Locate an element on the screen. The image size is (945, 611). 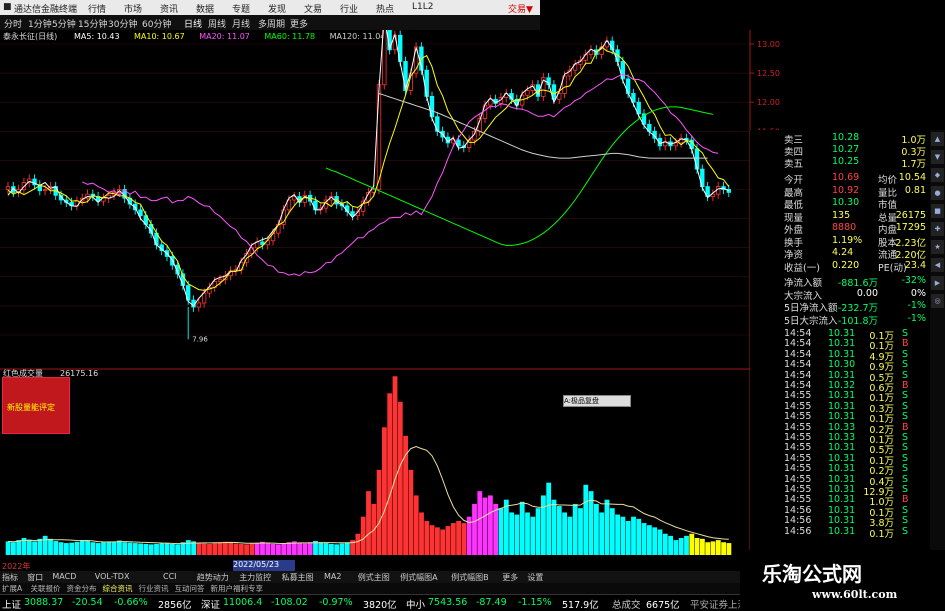
indicator-tab: 指标 is located at coordinates (10, 577).